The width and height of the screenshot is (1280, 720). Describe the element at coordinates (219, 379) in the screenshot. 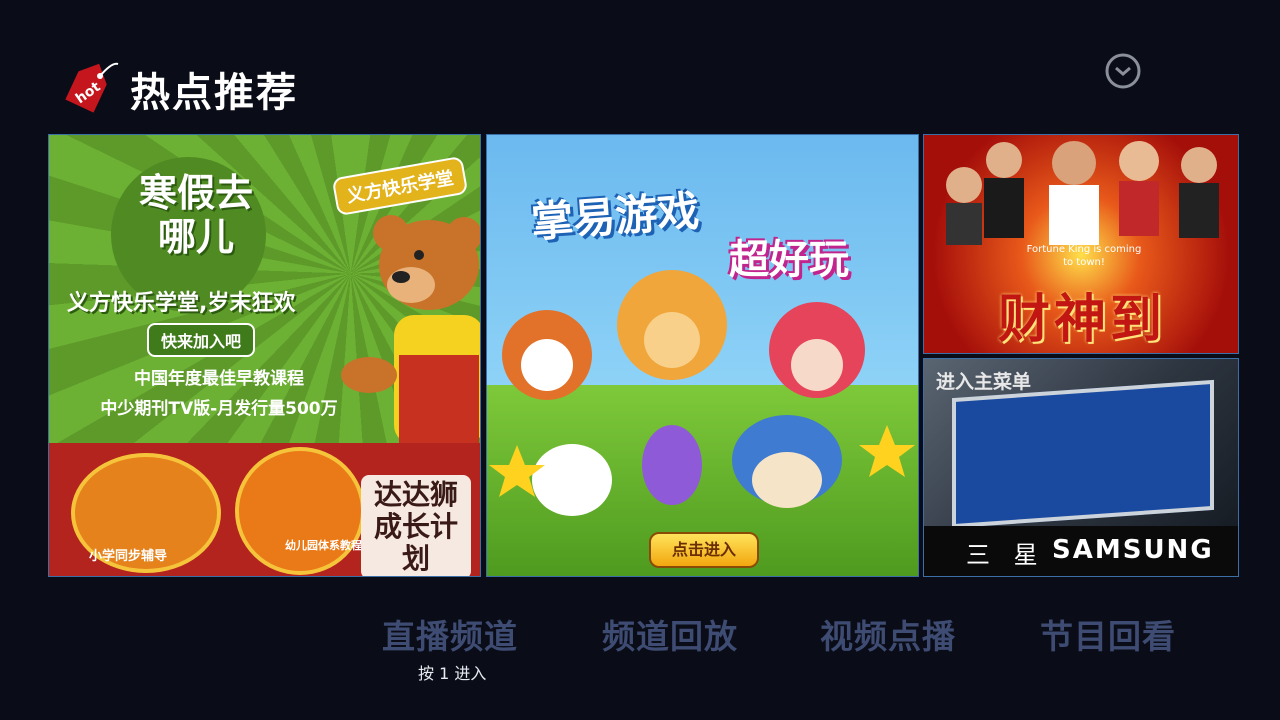

I see `tile-line-1: 中国年度最佳早教课程` at that location.